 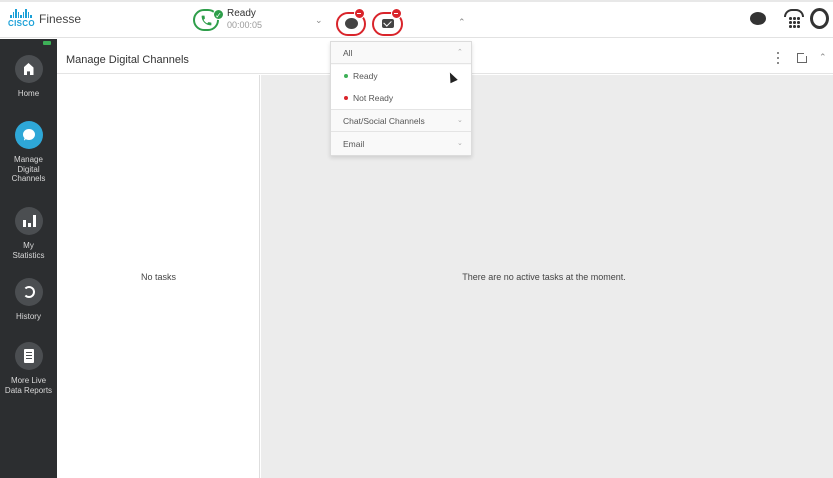 I want to click on status-label: Ready, so click(x=241, y=13).